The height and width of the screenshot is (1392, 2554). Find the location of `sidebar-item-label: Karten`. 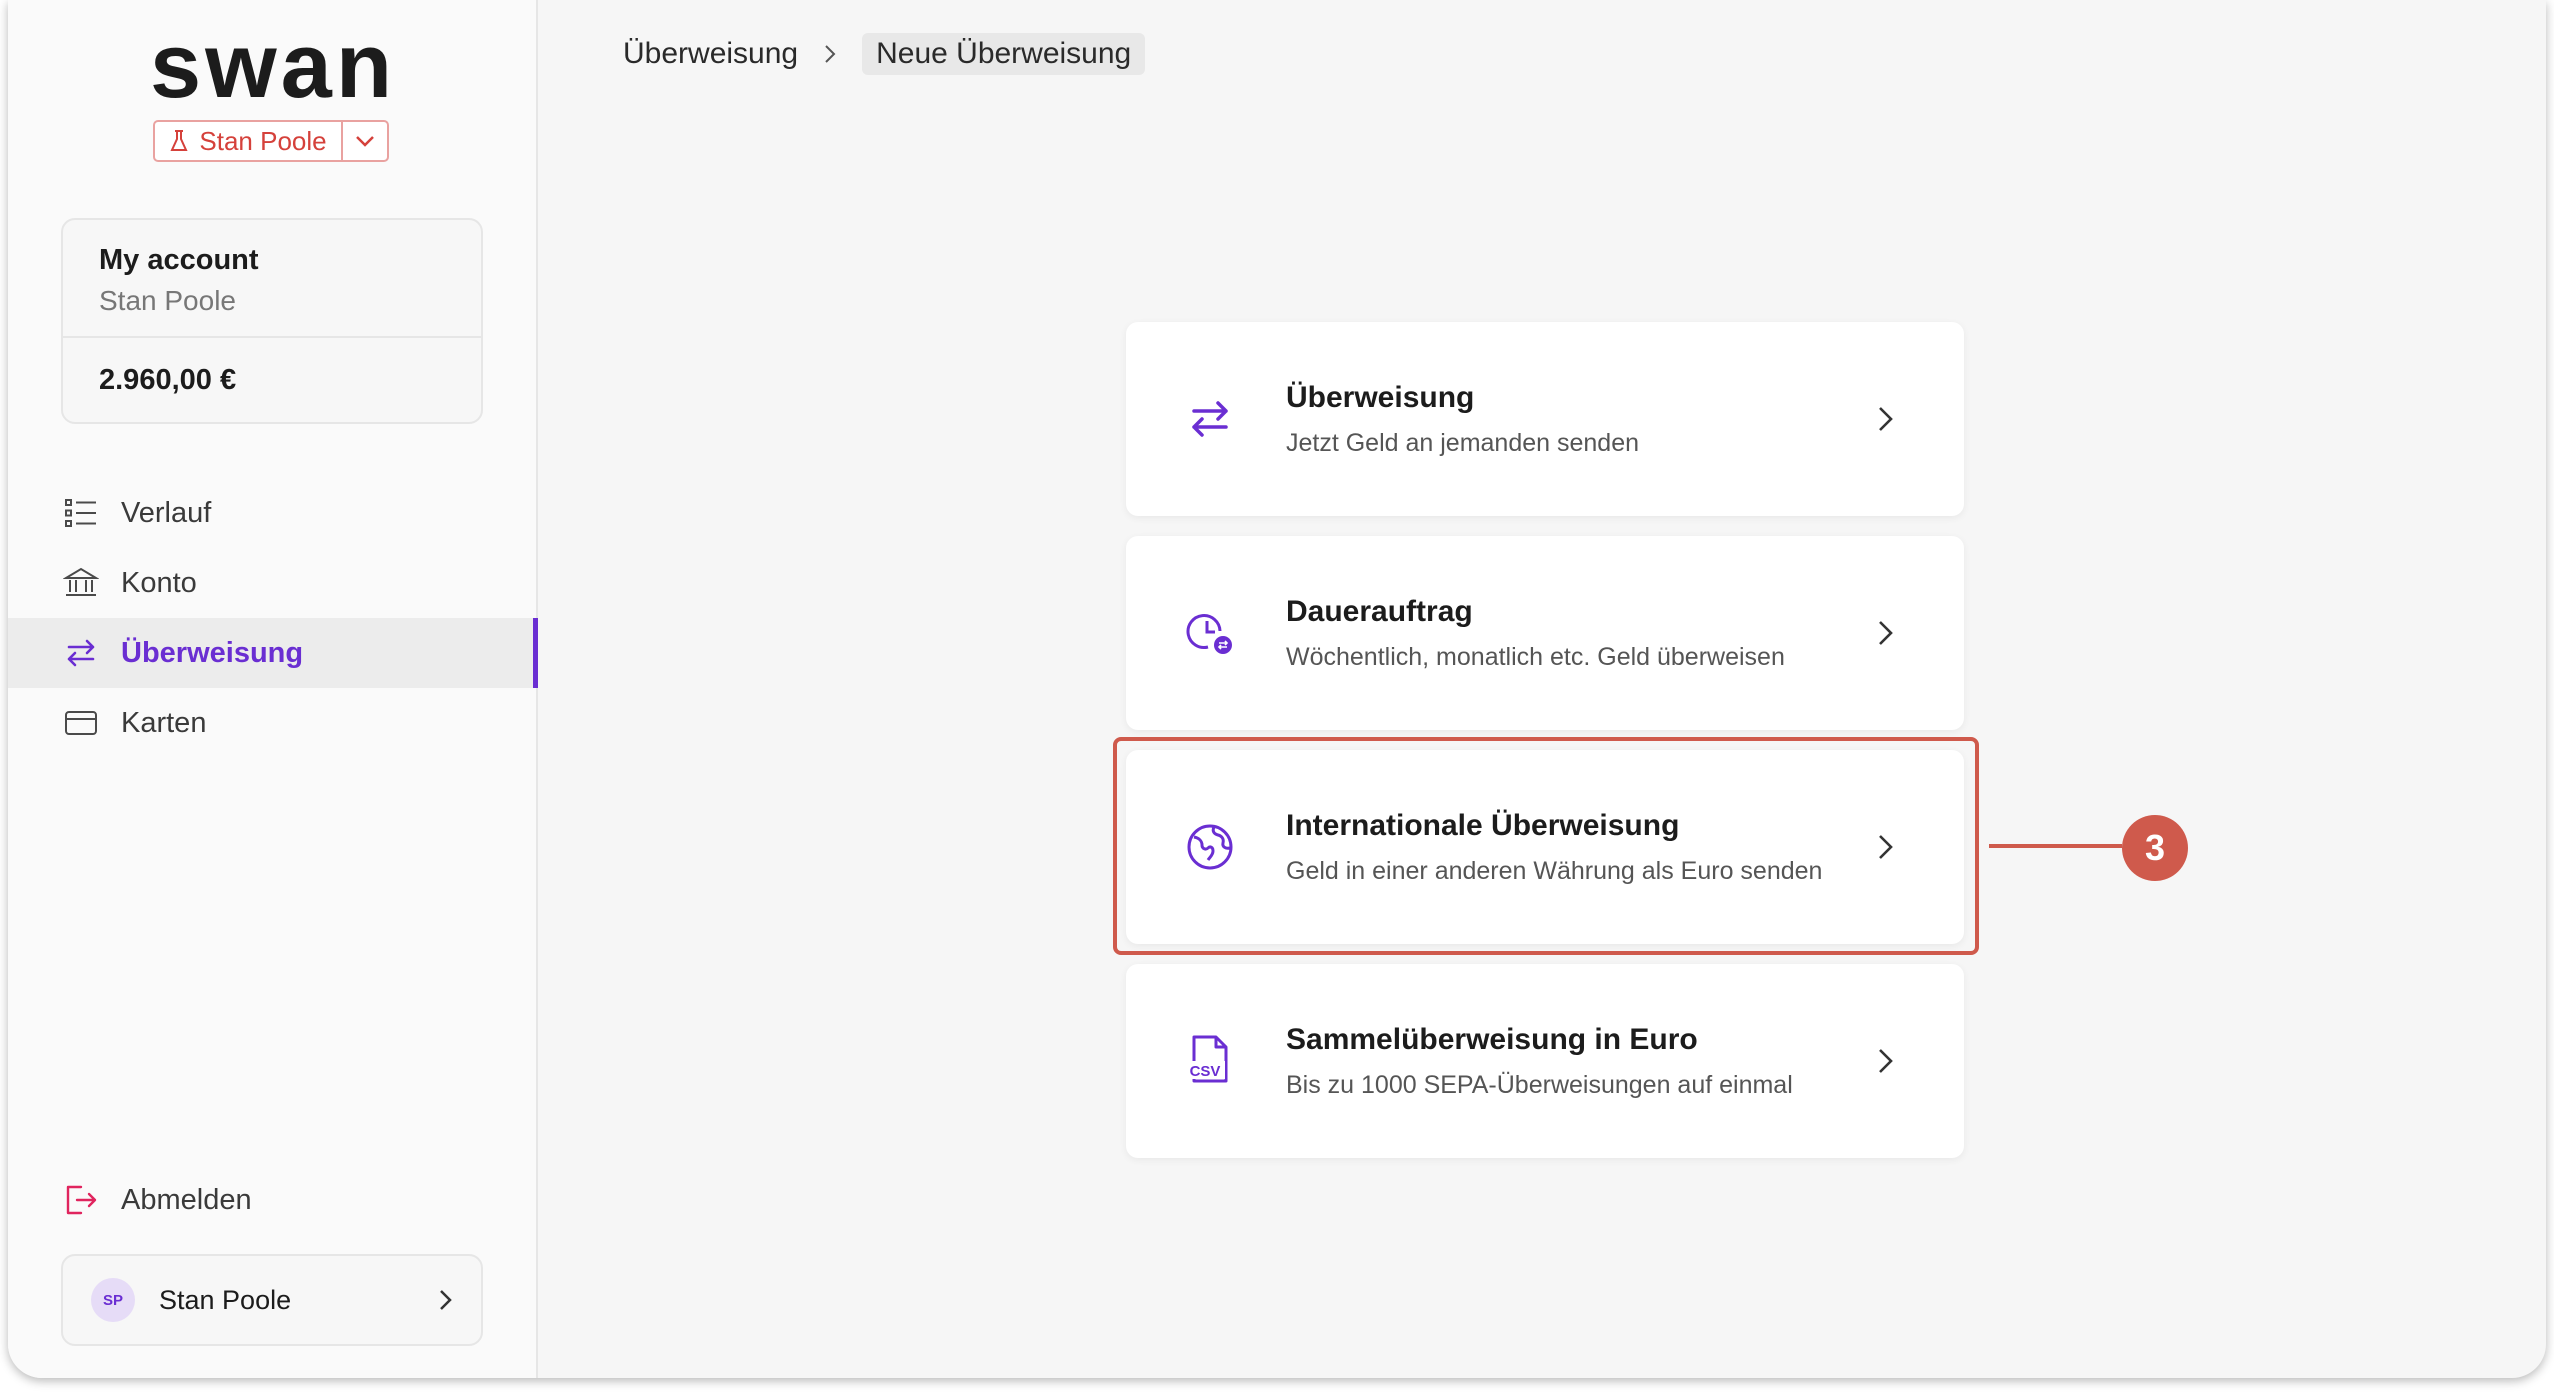

sidebar-item-label: Karten is located at coordinates (164, 722).